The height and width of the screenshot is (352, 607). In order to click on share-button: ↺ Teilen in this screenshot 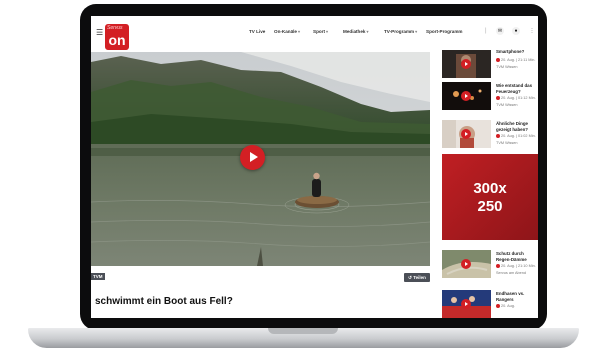, I will do `click(417, 277)`.